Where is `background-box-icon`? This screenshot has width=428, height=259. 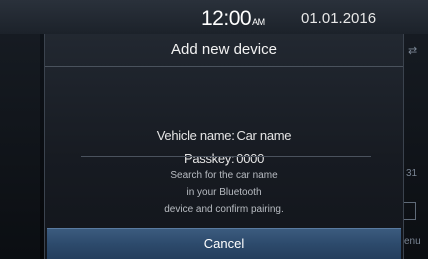
background-box-icon is located at coordinates (409, 211).